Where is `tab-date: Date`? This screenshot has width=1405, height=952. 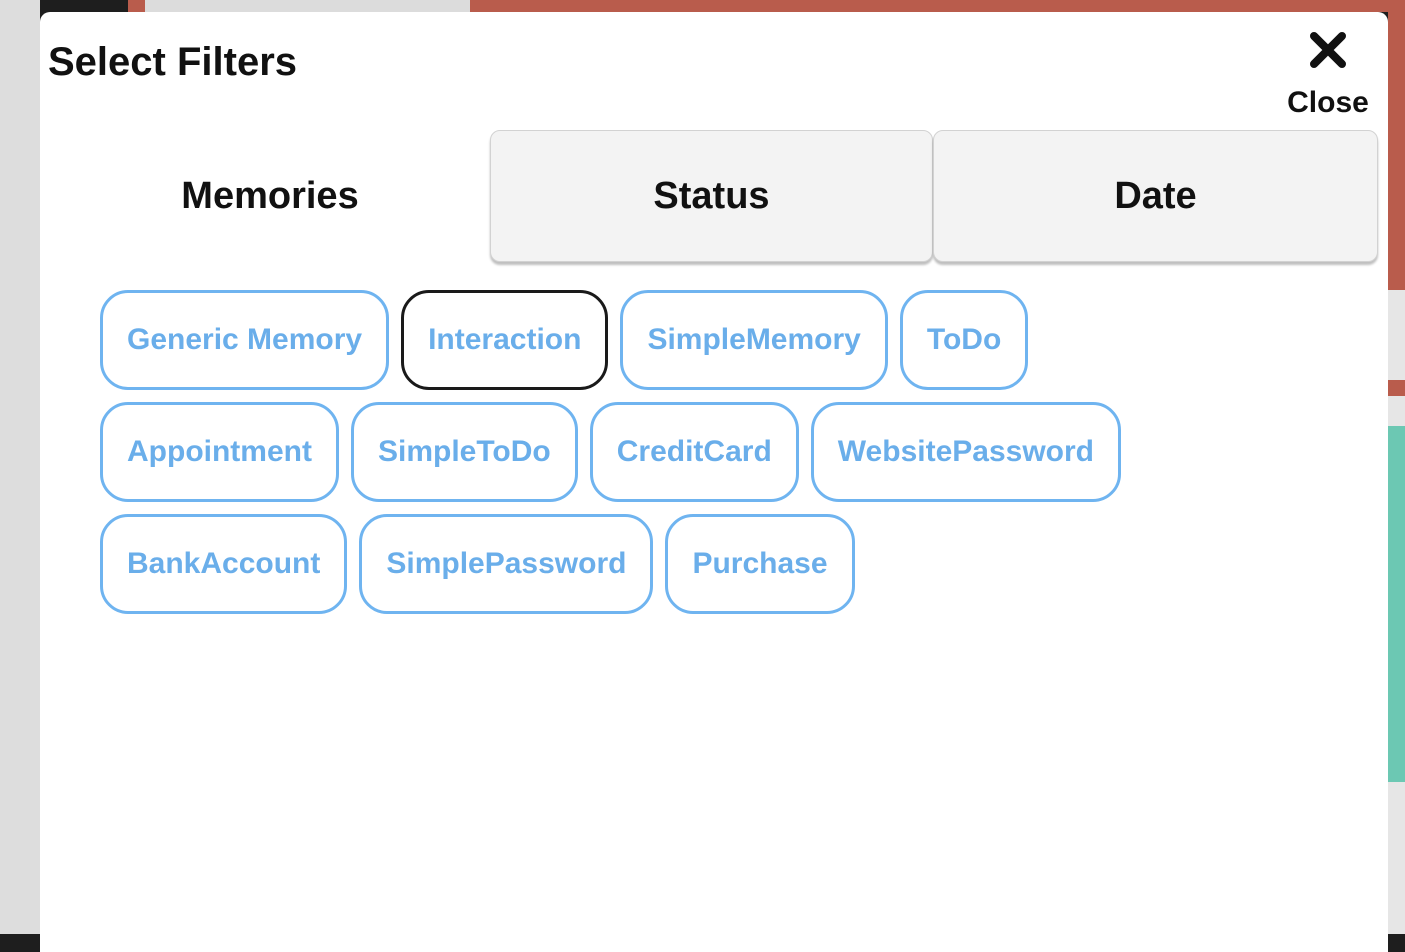
tab-date: Date is located at coordinates (1155, 196).